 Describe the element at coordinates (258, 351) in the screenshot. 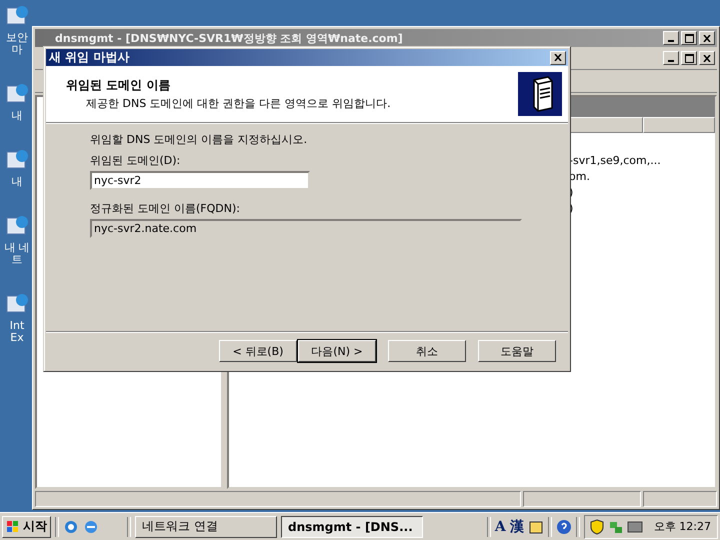

I see `wizard-button: < 뒤로(B)` at that location.